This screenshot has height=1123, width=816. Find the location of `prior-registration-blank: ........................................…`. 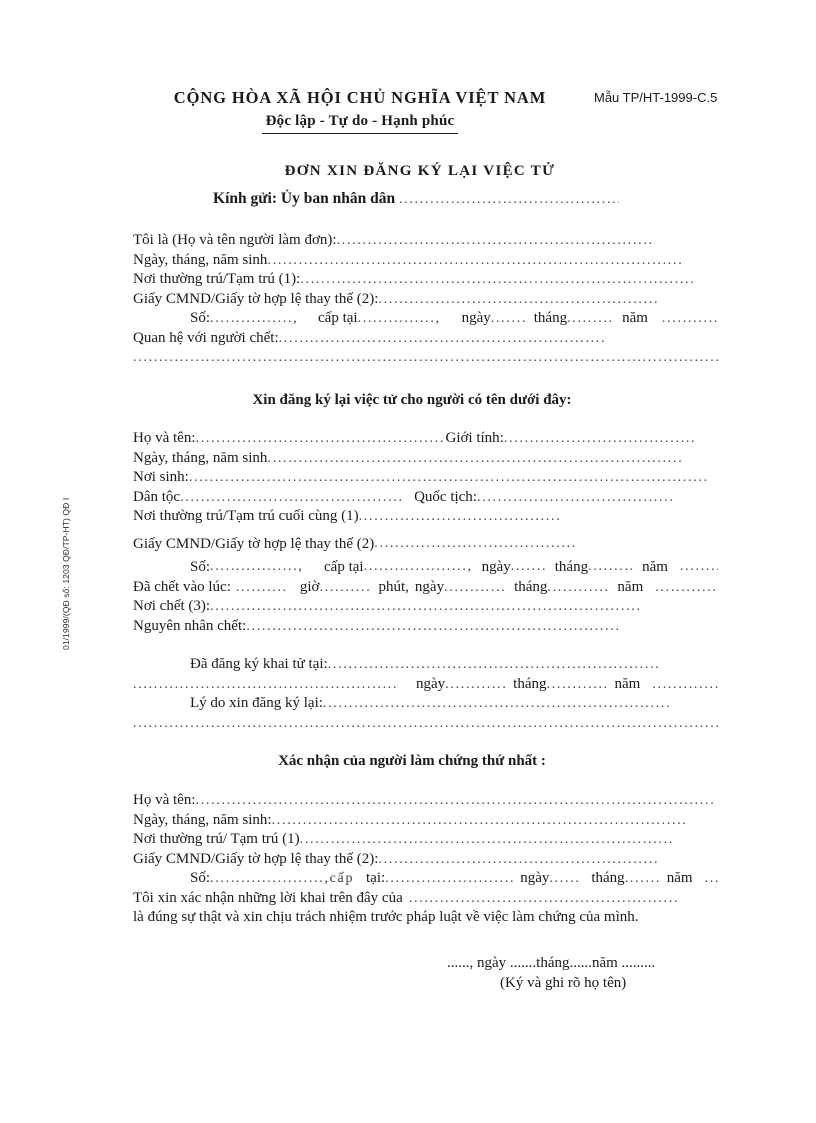

prior-registration-blank: ........................................… is located at coordinates (494, 664).